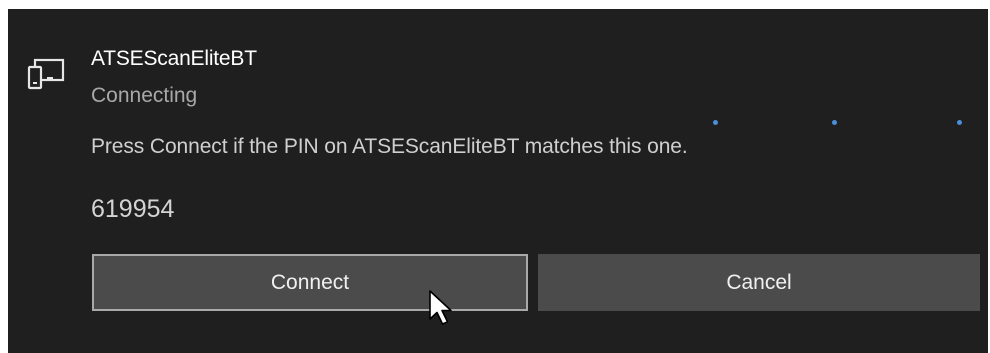 The image size is (990, 353). I want to click on mouse-pointer-icon, so click(440, 307).